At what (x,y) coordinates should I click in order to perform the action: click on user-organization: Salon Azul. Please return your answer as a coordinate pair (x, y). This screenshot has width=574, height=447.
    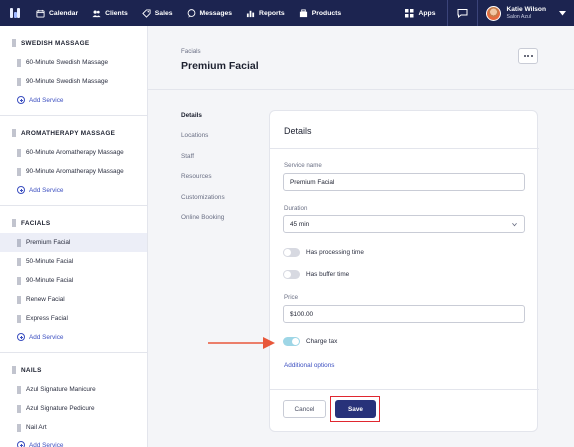
    Looking at the image, I should click on (518, 16).